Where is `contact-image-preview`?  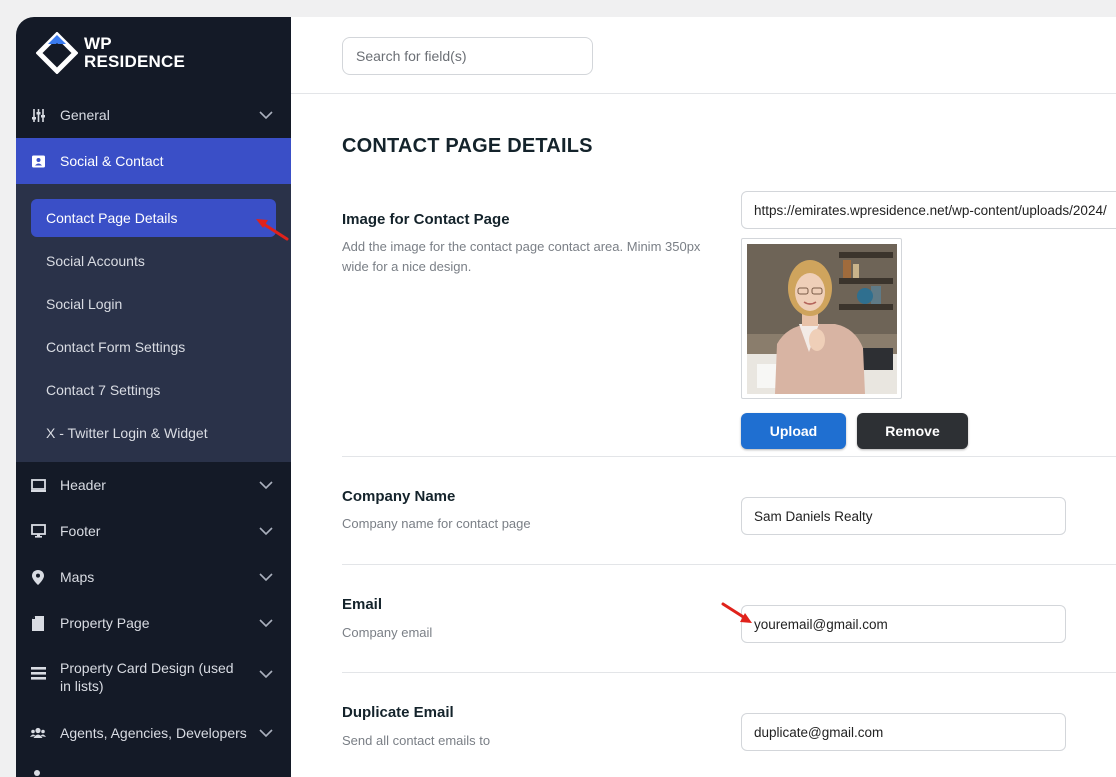
contact-image-preview is located at coordinates (821, 318).